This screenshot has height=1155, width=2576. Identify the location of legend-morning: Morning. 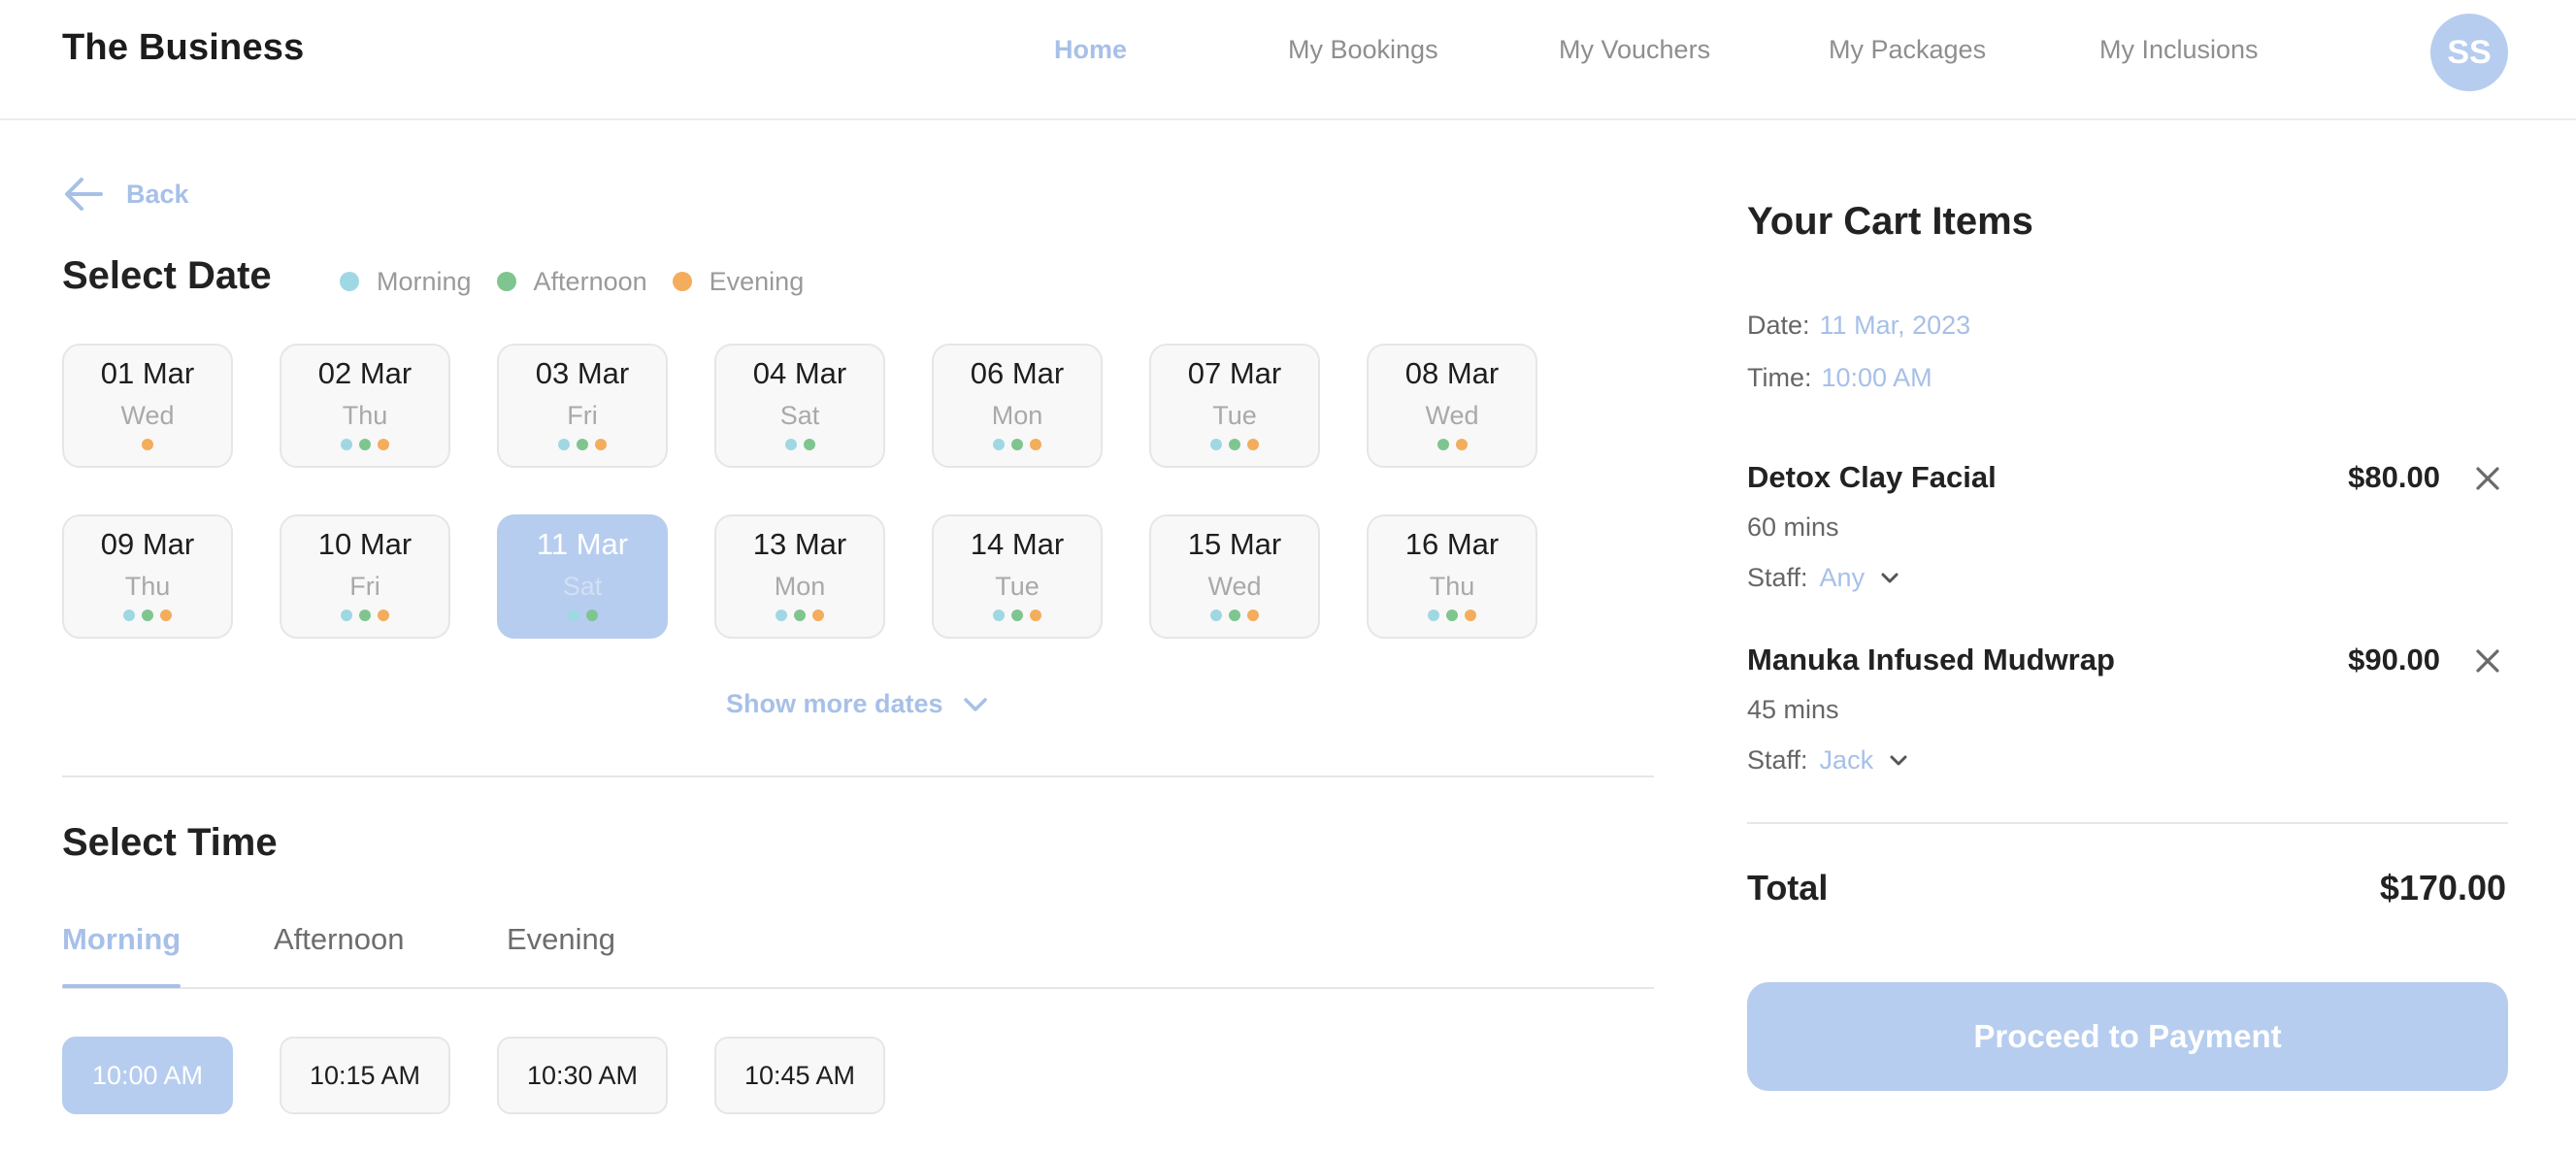
(406, 282).